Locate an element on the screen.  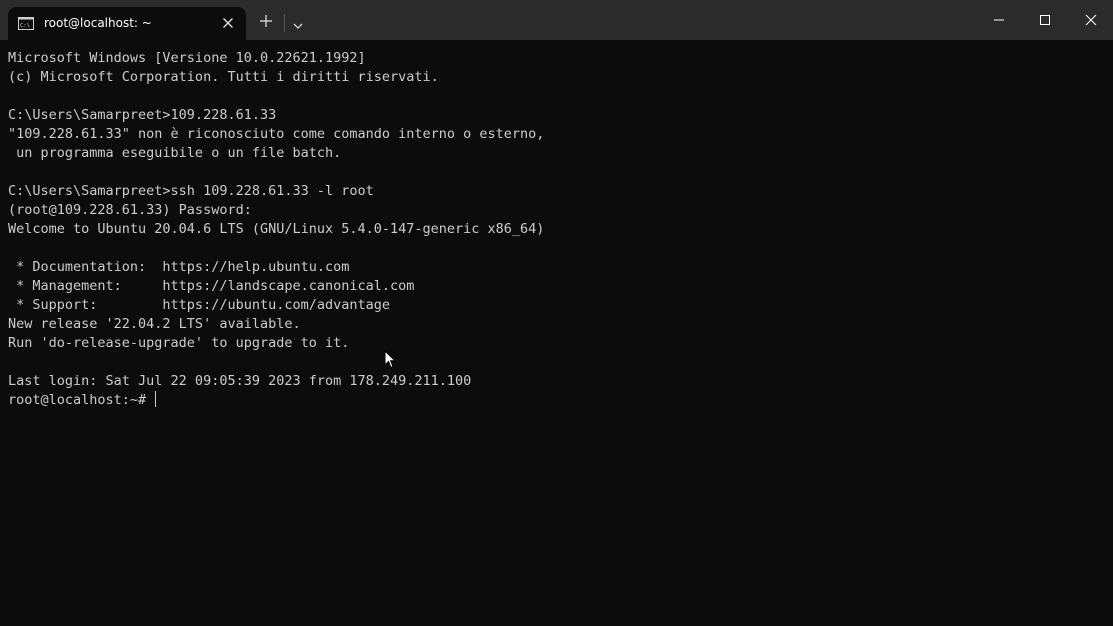
chevron-down-icon is located at coordinates (298, 23).